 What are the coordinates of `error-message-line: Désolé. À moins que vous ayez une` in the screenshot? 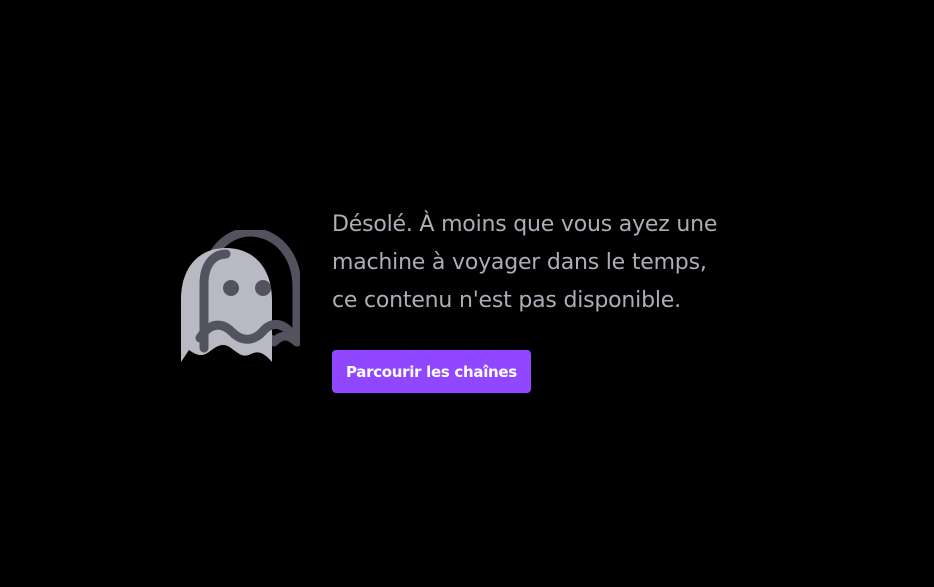 It's located at (525, 224).